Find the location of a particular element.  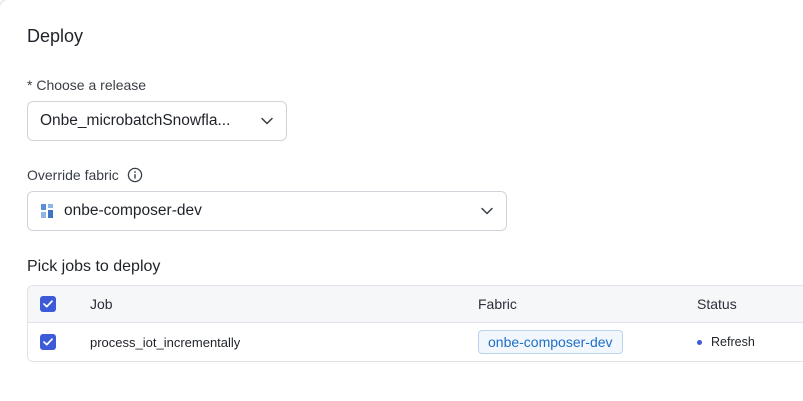

release-label: * Choose a release is located at coordinates (86, 85).